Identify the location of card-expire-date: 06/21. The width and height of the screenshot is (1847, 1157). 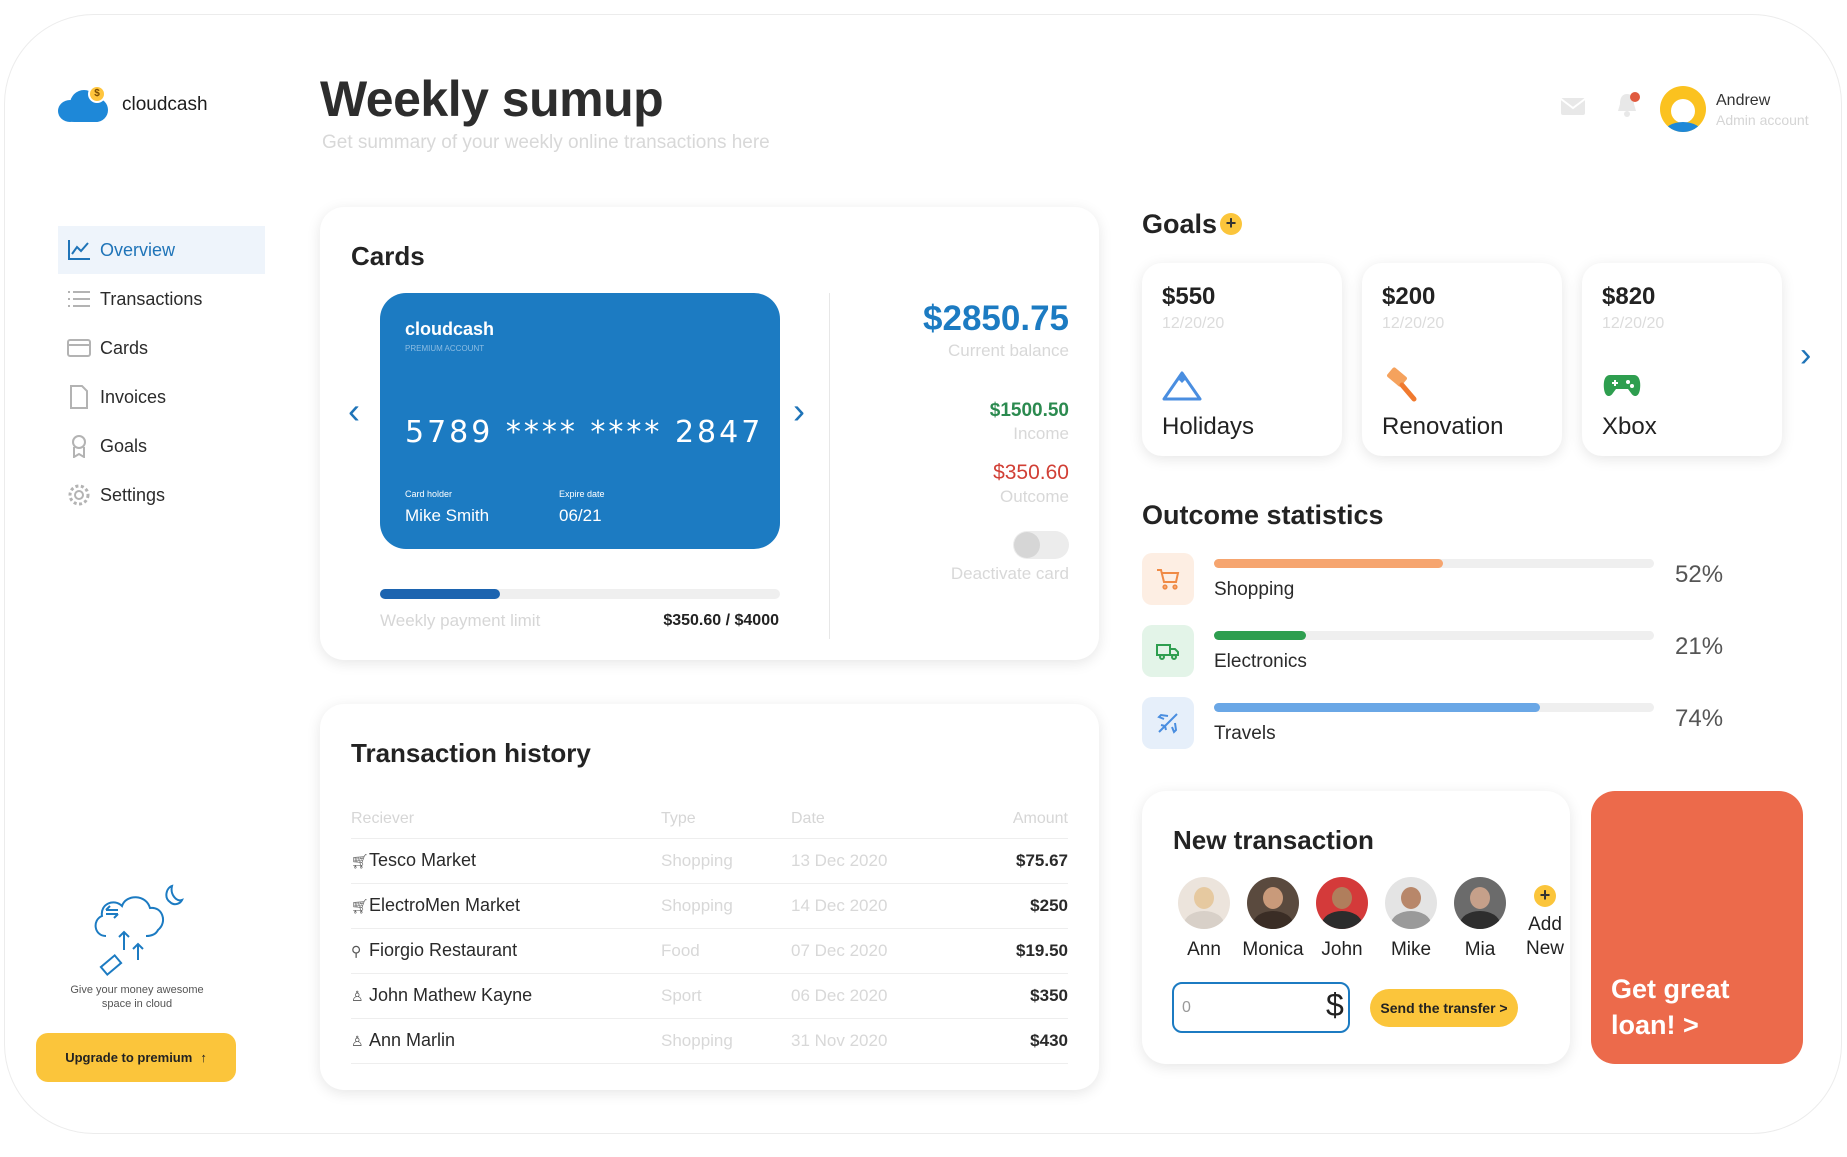
(580, 515).